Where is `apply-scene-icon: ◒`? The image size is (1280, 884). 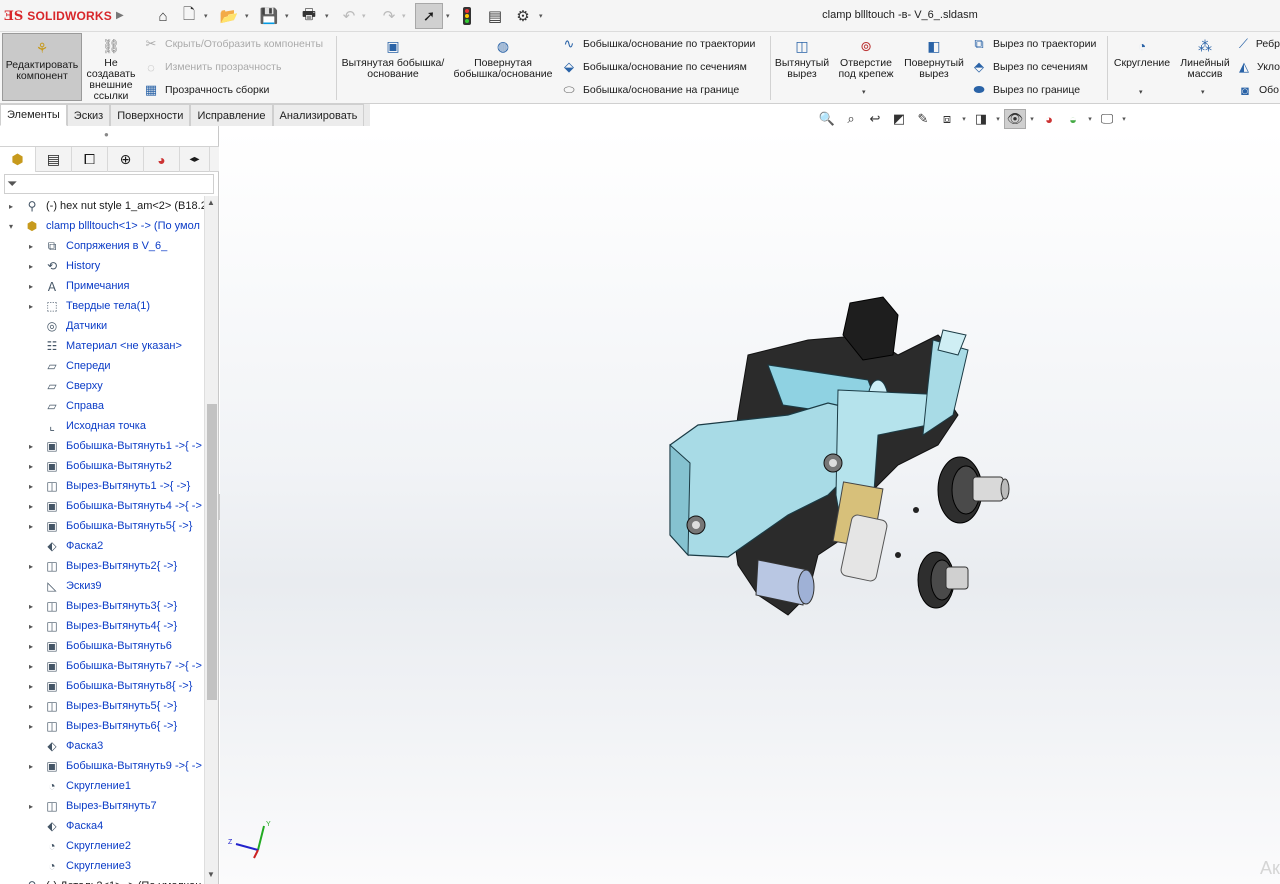
apply-scene-icon: ◒ is located at coordinates (1073, 119).